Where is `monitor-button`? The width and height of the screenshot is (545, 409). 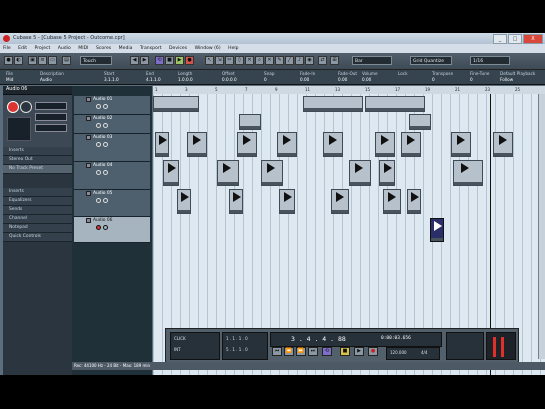
monitor-button is located at coordinates (26, 107).